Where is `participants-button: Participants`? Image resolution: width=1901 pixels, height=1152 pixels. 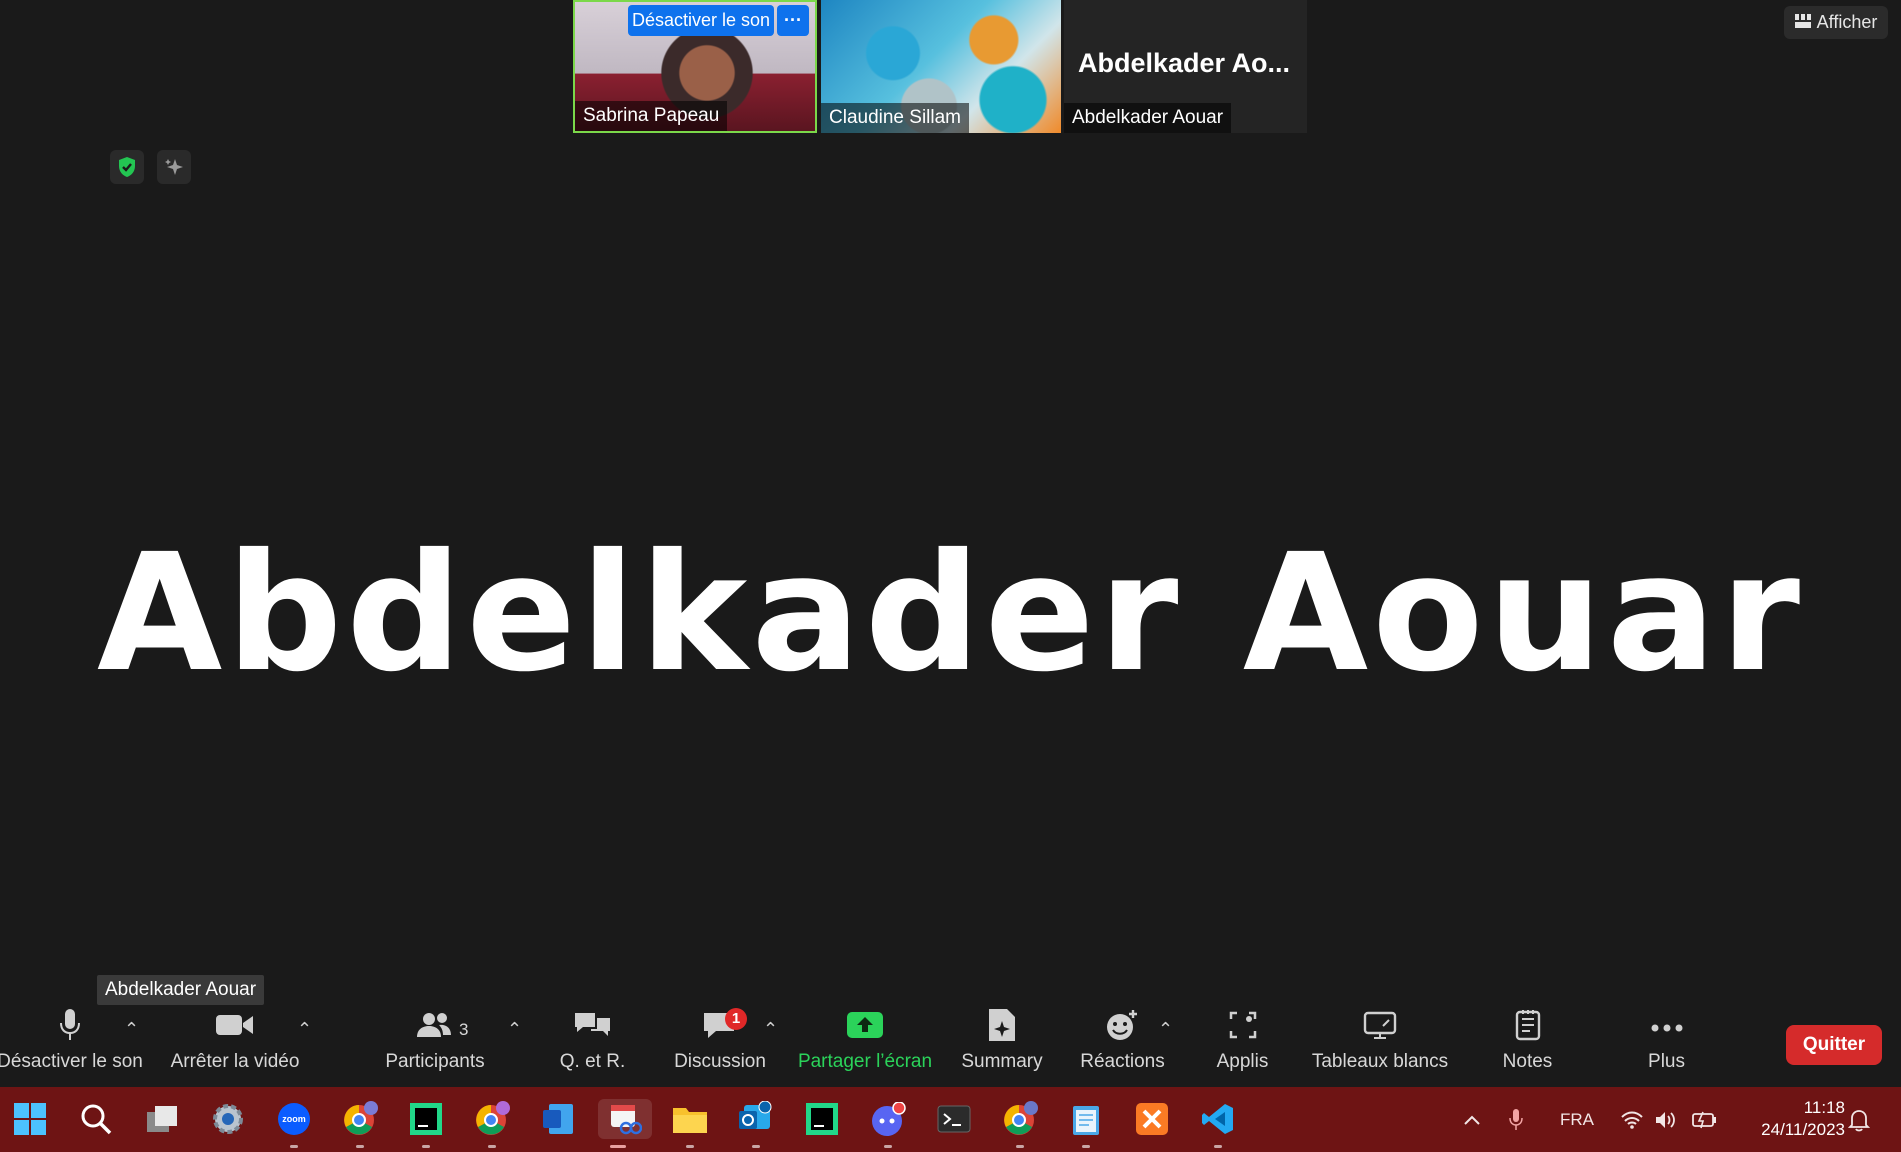 participants-button: Participants is located at coordinates (435, 1046).